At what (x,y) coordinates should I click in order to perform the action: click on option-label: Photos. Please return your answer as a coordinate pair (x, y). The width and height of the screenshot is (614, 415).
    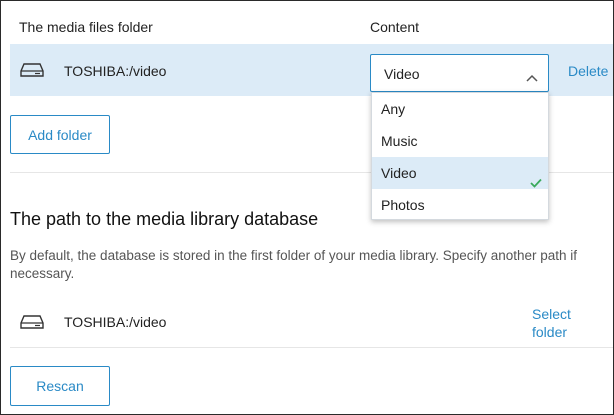
    Looking at the image, I should click on (403, 205).